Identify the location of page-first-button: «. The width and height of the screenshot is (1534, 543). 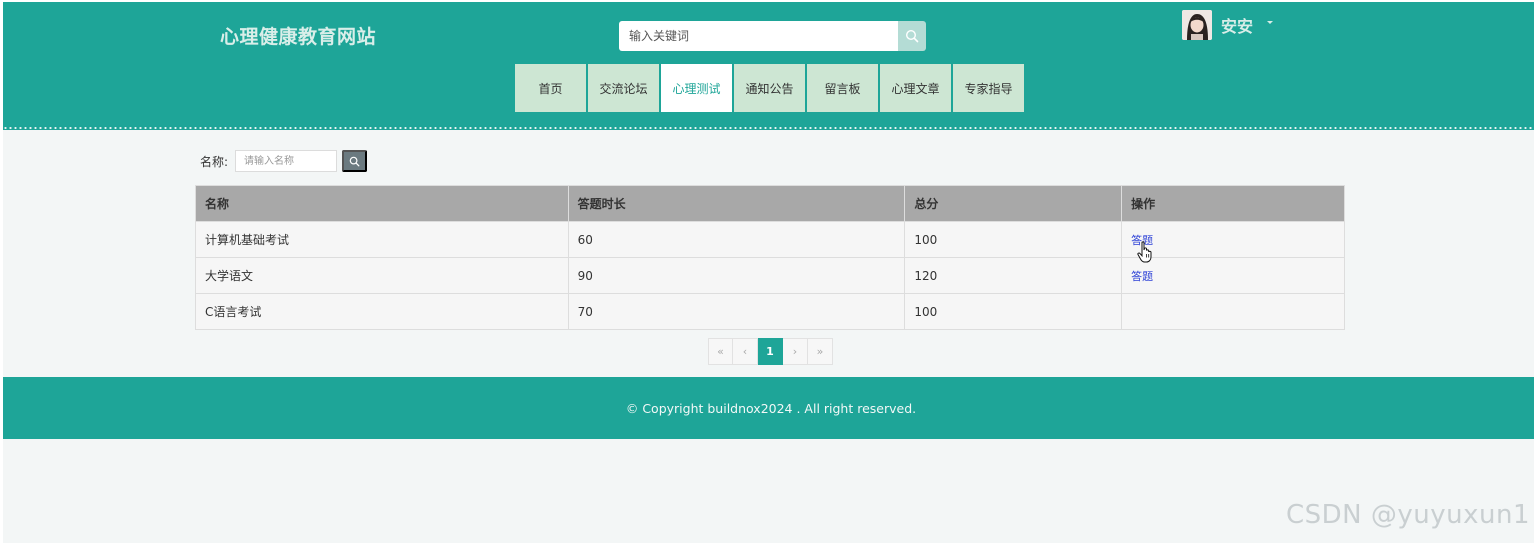
(720, 351).